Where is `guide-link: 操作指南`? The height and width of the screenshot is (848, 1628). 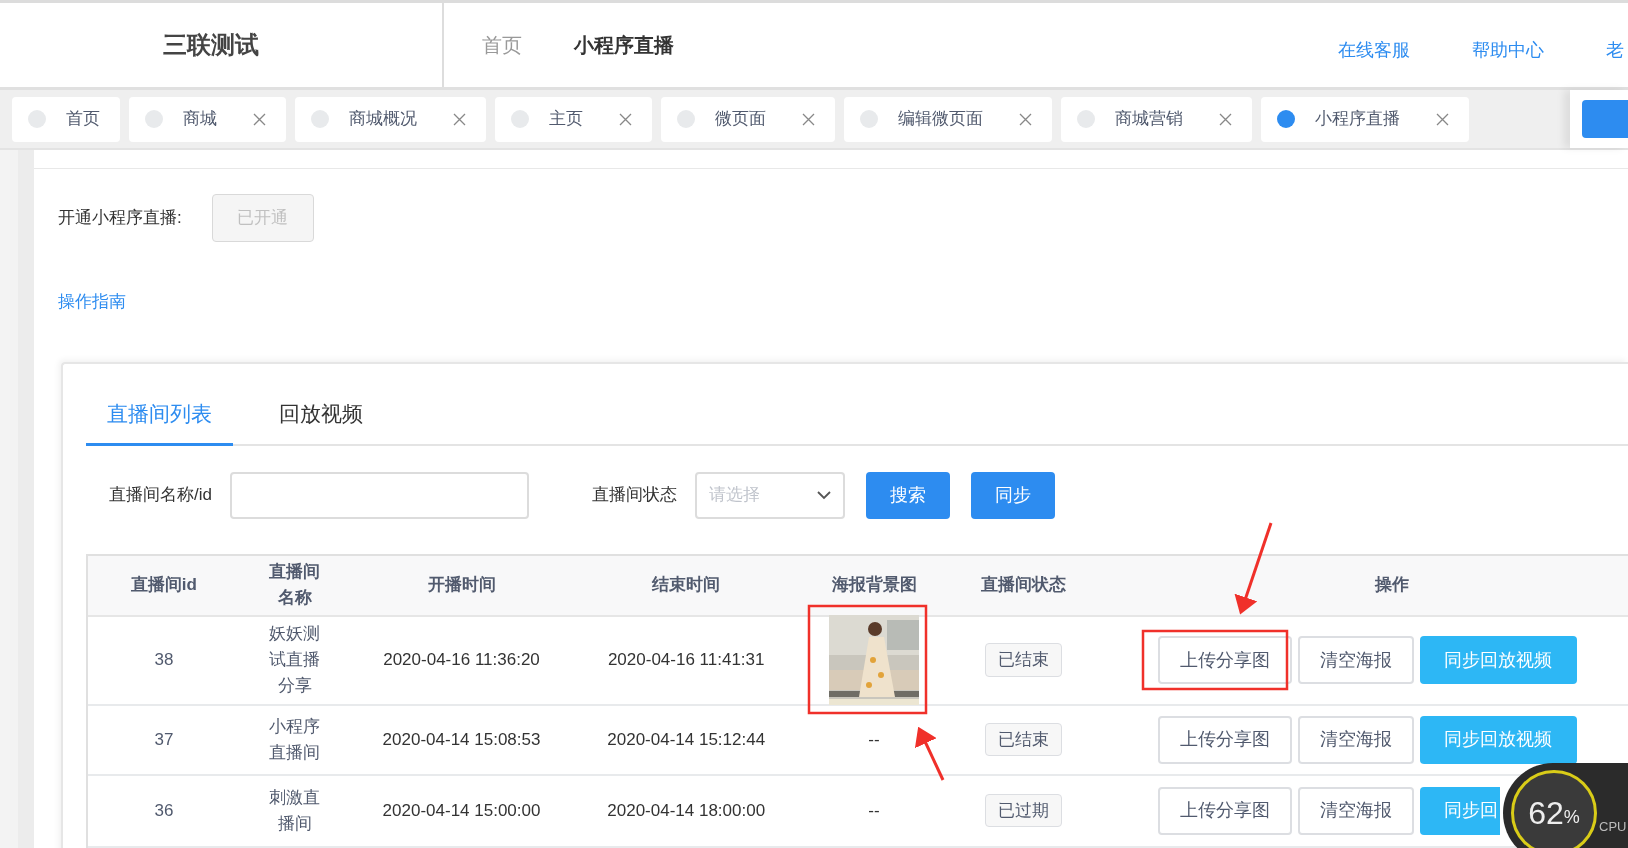
guide-link: 操作指南 is located at coordinates (92, 302).